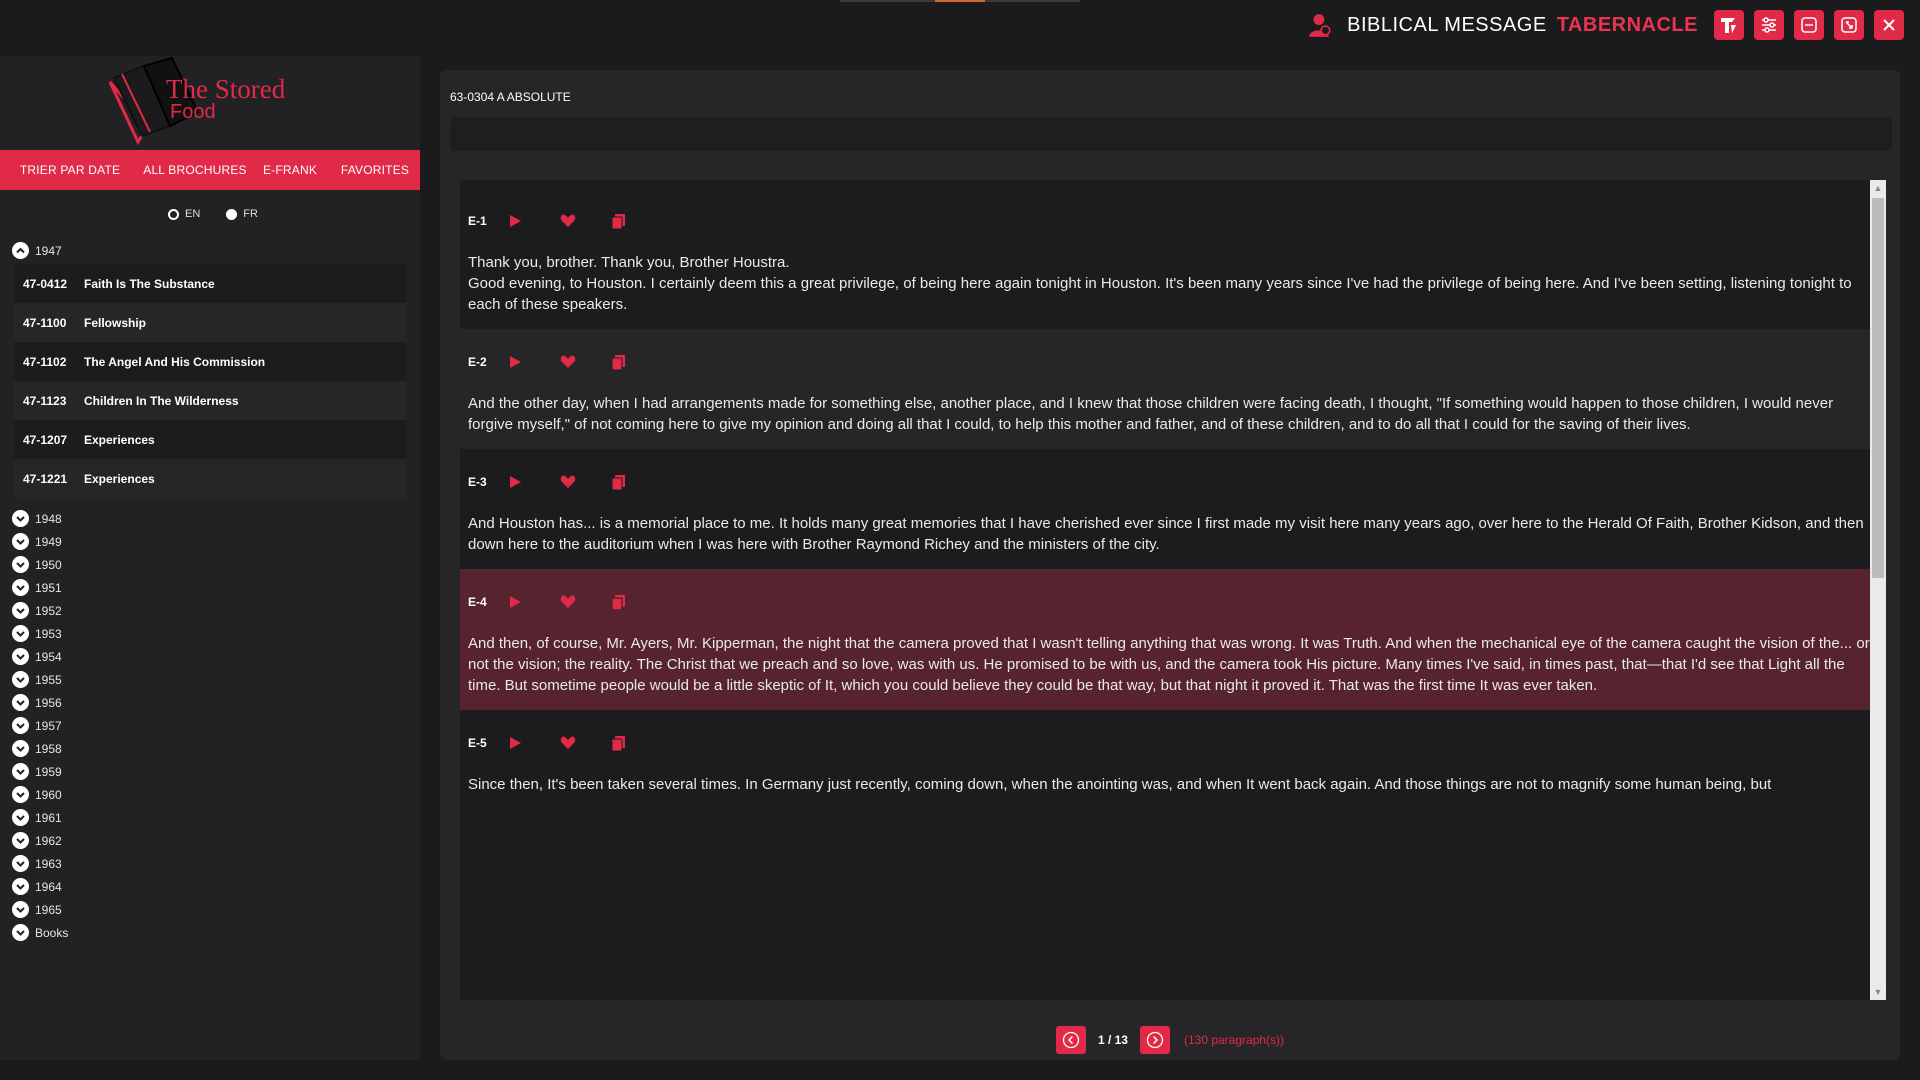 The width and height of the screenshot is (1920, 1080). What do you see at coordinates (1878, 992) in the screenshot?
I see `scroll-down-arrow: ▼` at bounding box center [1878, 992].